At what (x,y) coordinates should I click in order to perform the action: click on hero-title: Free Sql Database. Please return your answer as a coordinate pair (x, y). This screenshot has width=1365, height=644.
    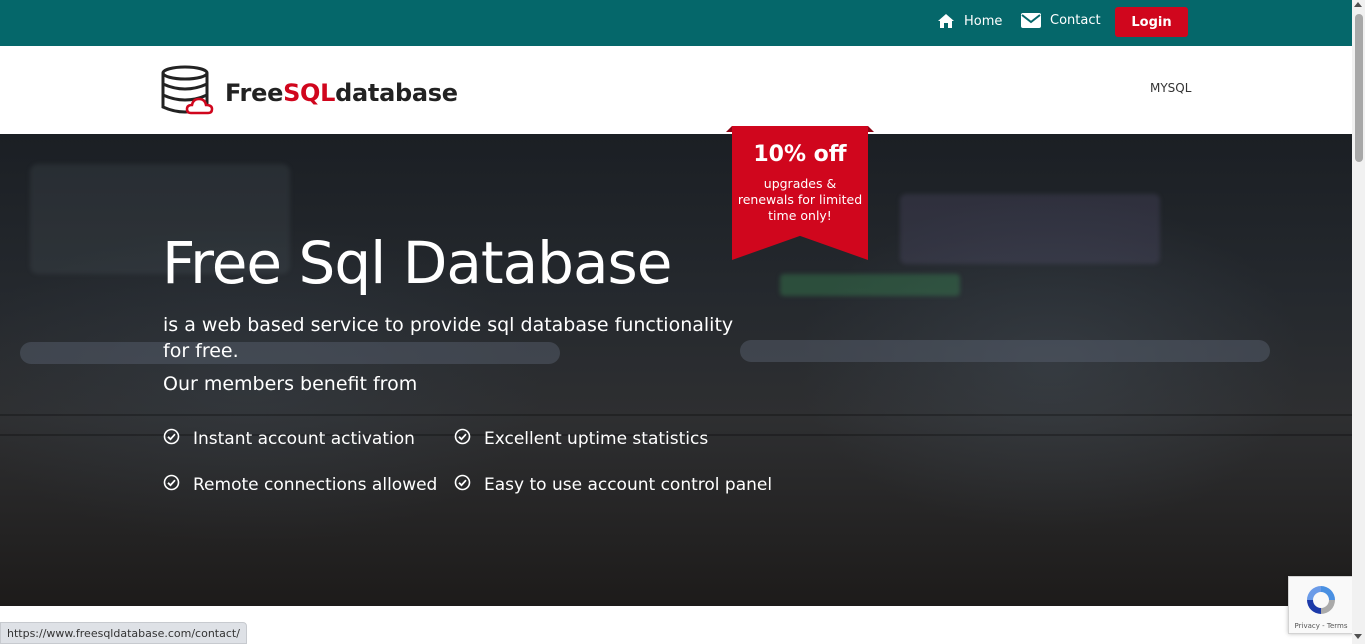
    Looking at the image, I should click on (417, 263).